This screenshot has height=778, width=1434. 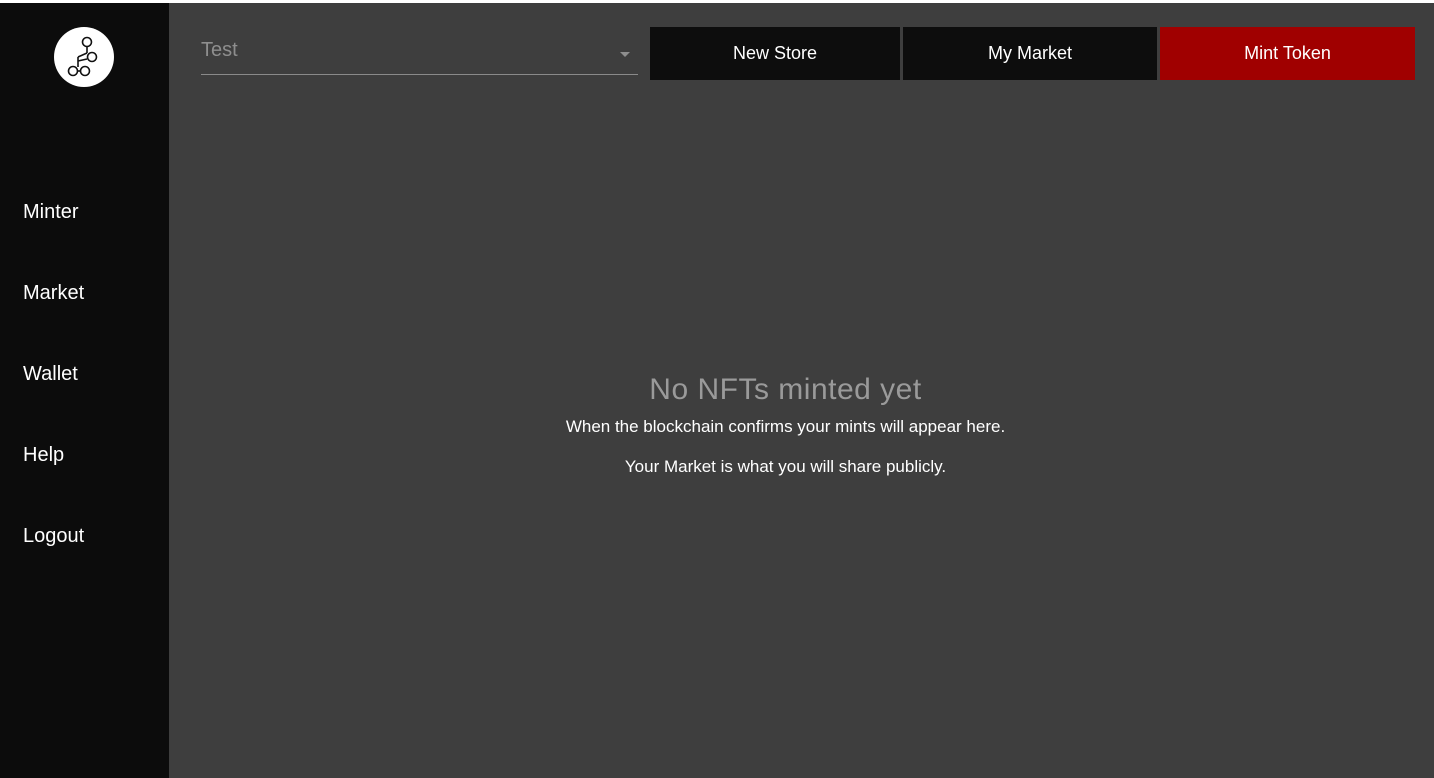 I want to click on store-select-value: Test, so click(x=219, y=50).